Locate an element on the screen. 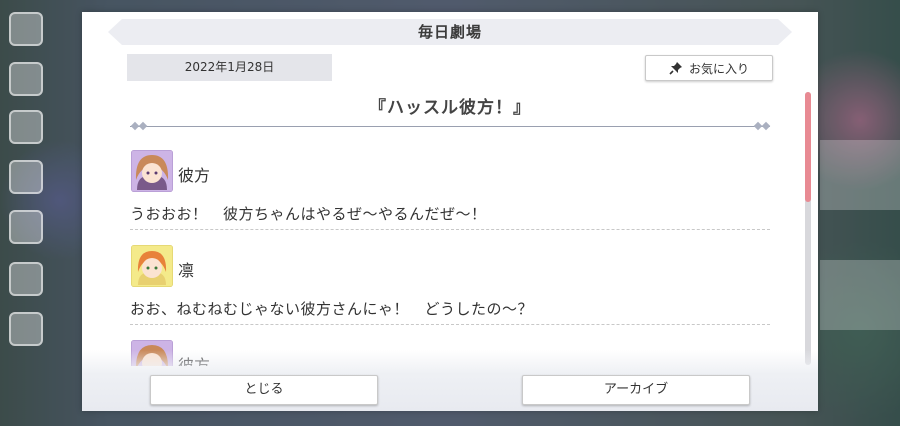  title-divider is located at coordinates (450, 126).